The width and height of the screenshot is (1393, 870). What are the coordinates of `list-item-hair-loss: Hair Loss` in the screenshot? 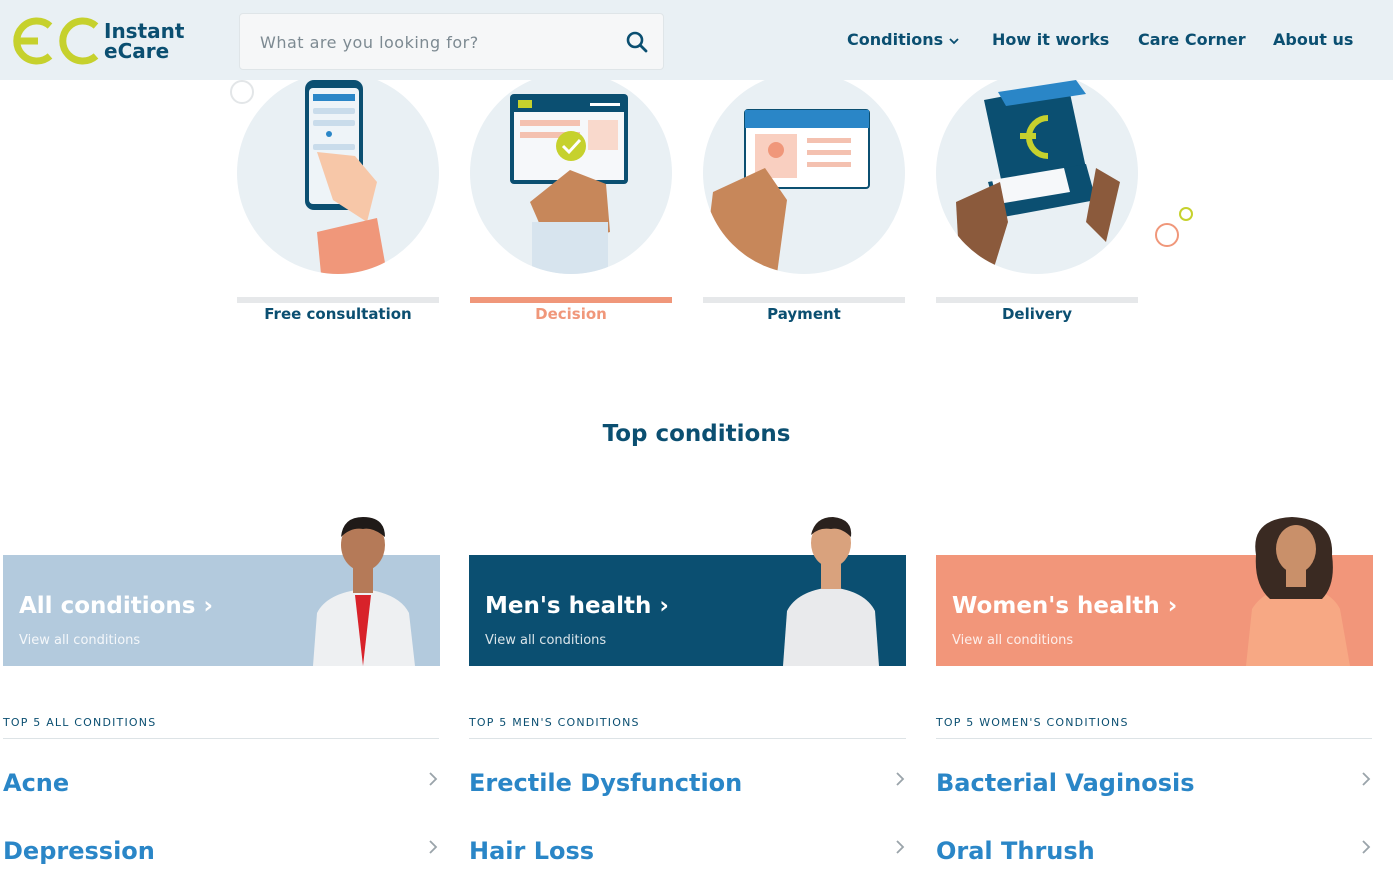 It's located at (531, 851).